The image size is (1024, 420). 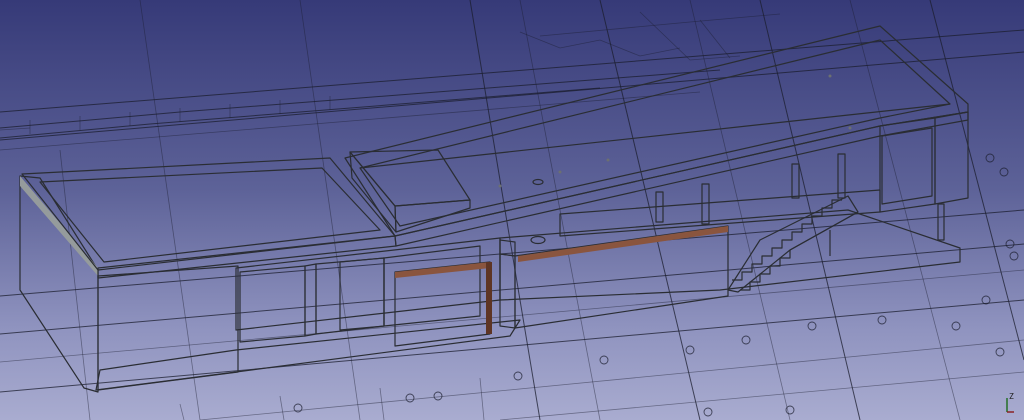 I want to click on axis-indicator: Z, so click(x=1007, y=403).